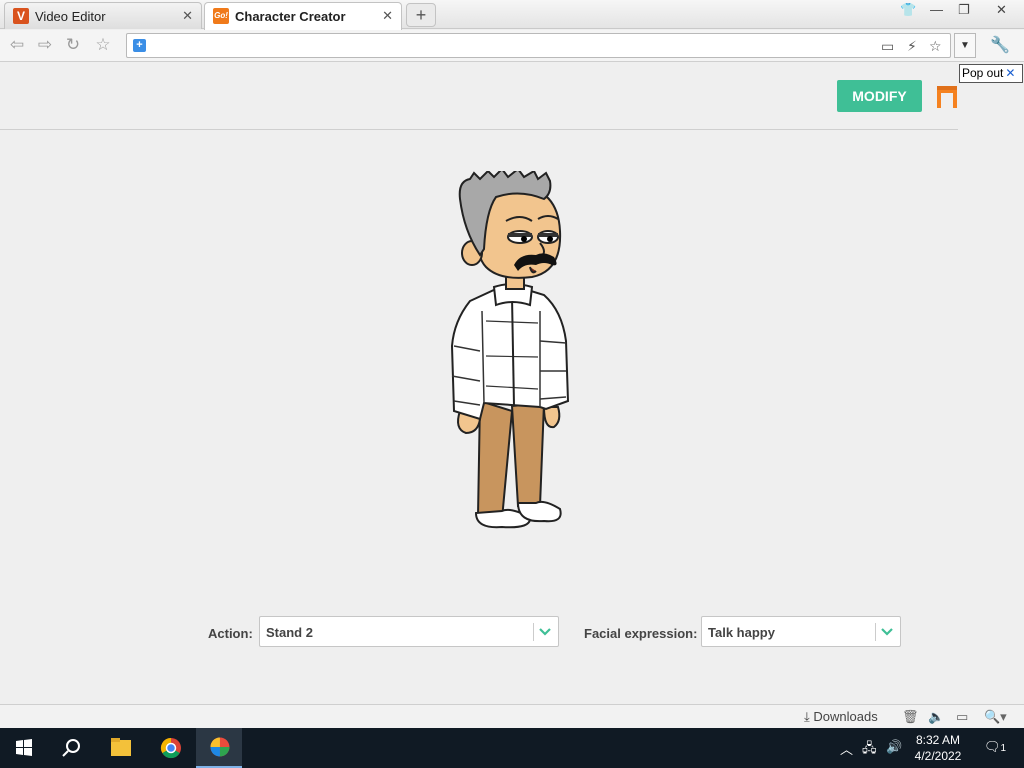  What do you see at coordinates (17, 45) in the screenshot?
I see `back-icon: ⇦` at bounding box center [17, 45].